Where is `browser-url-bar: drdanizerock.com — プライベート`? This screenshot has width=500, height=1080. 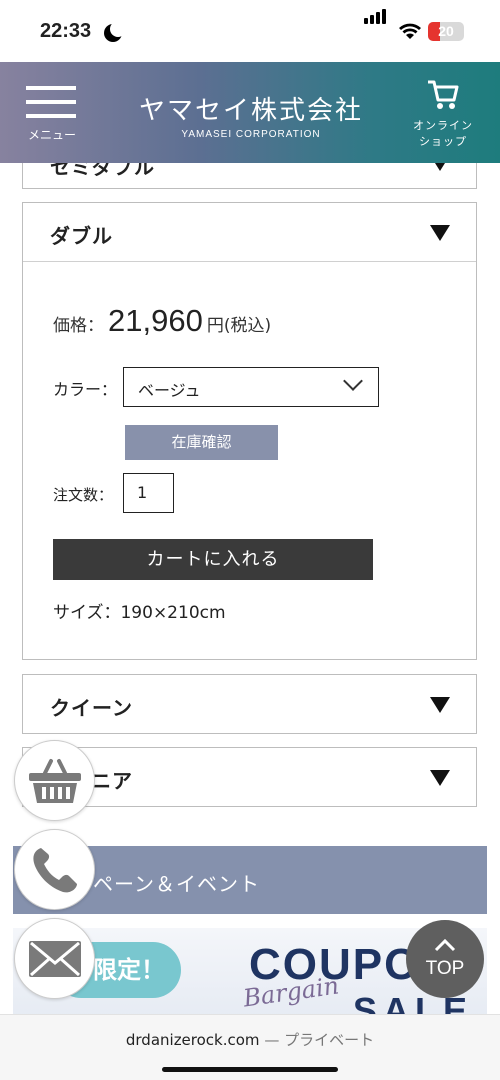 browser-url-bar: drdanizerock.com — プライベート is located at coordinates (250, 1047).